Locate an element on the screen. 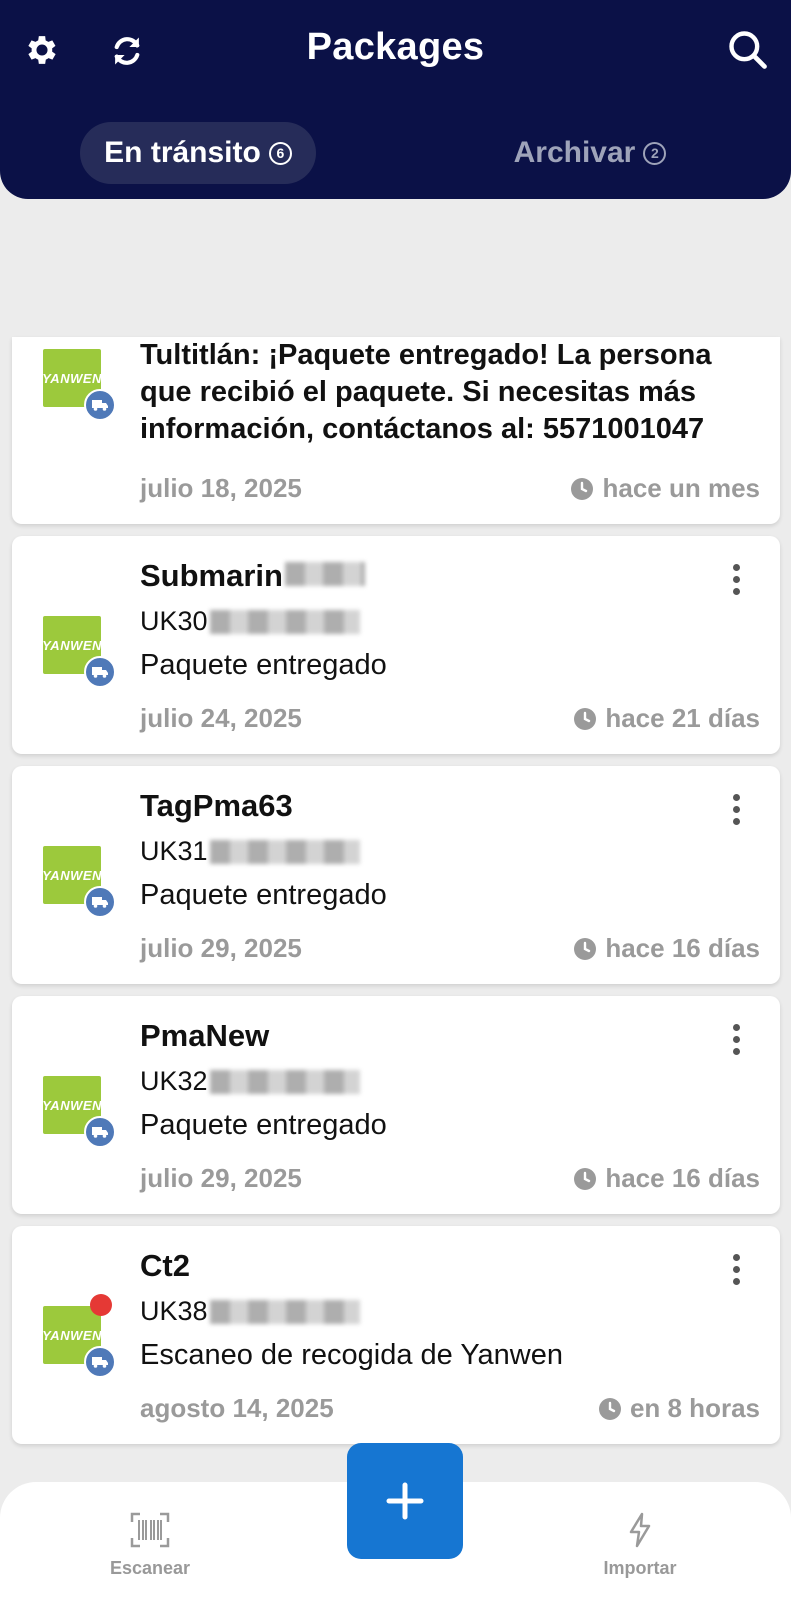  package-time-ago-text: en 8 horas is located at coordinates (694, 1408).